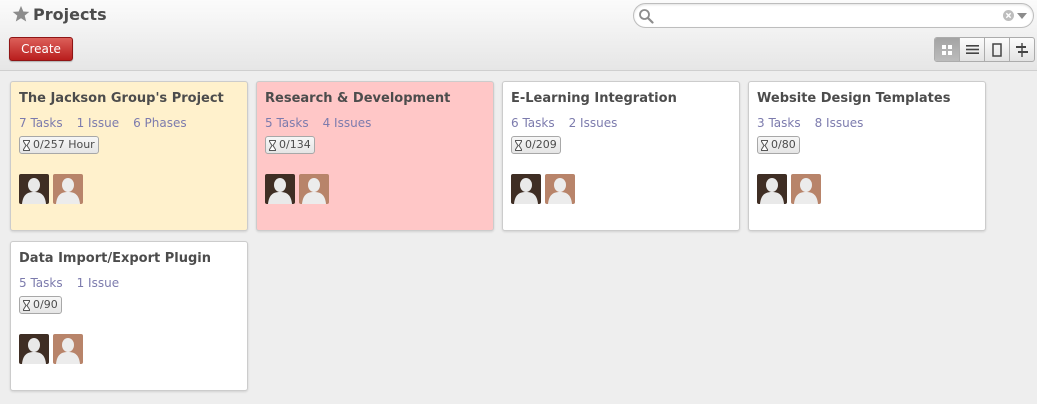 This screenshot has width=1037, height=404. I want to click on project-link: 4 Issues, so click(347, 123).